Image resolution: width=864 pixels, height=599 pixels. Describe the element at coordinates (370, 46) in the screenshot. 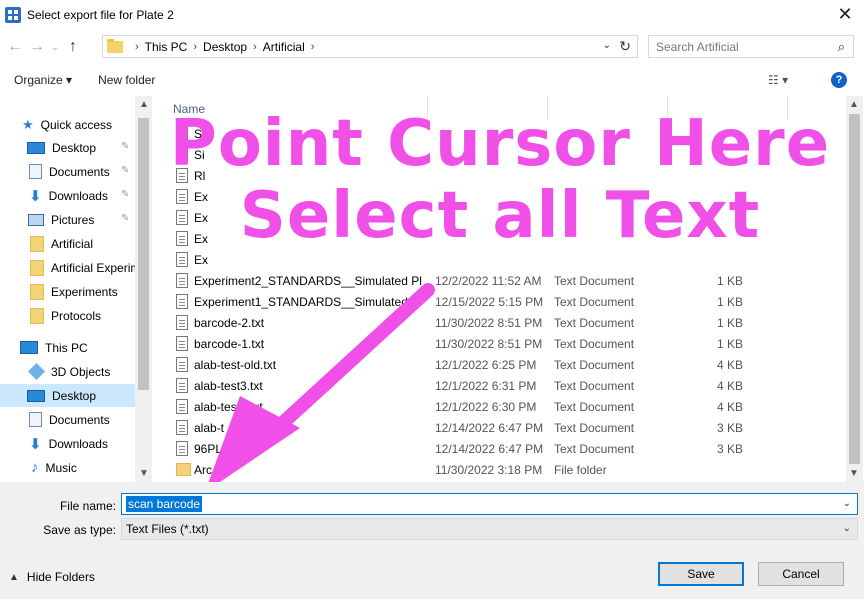

I see `address-bar: › This PC › Desktop › Artificial › ⌄ ↻` at that location.